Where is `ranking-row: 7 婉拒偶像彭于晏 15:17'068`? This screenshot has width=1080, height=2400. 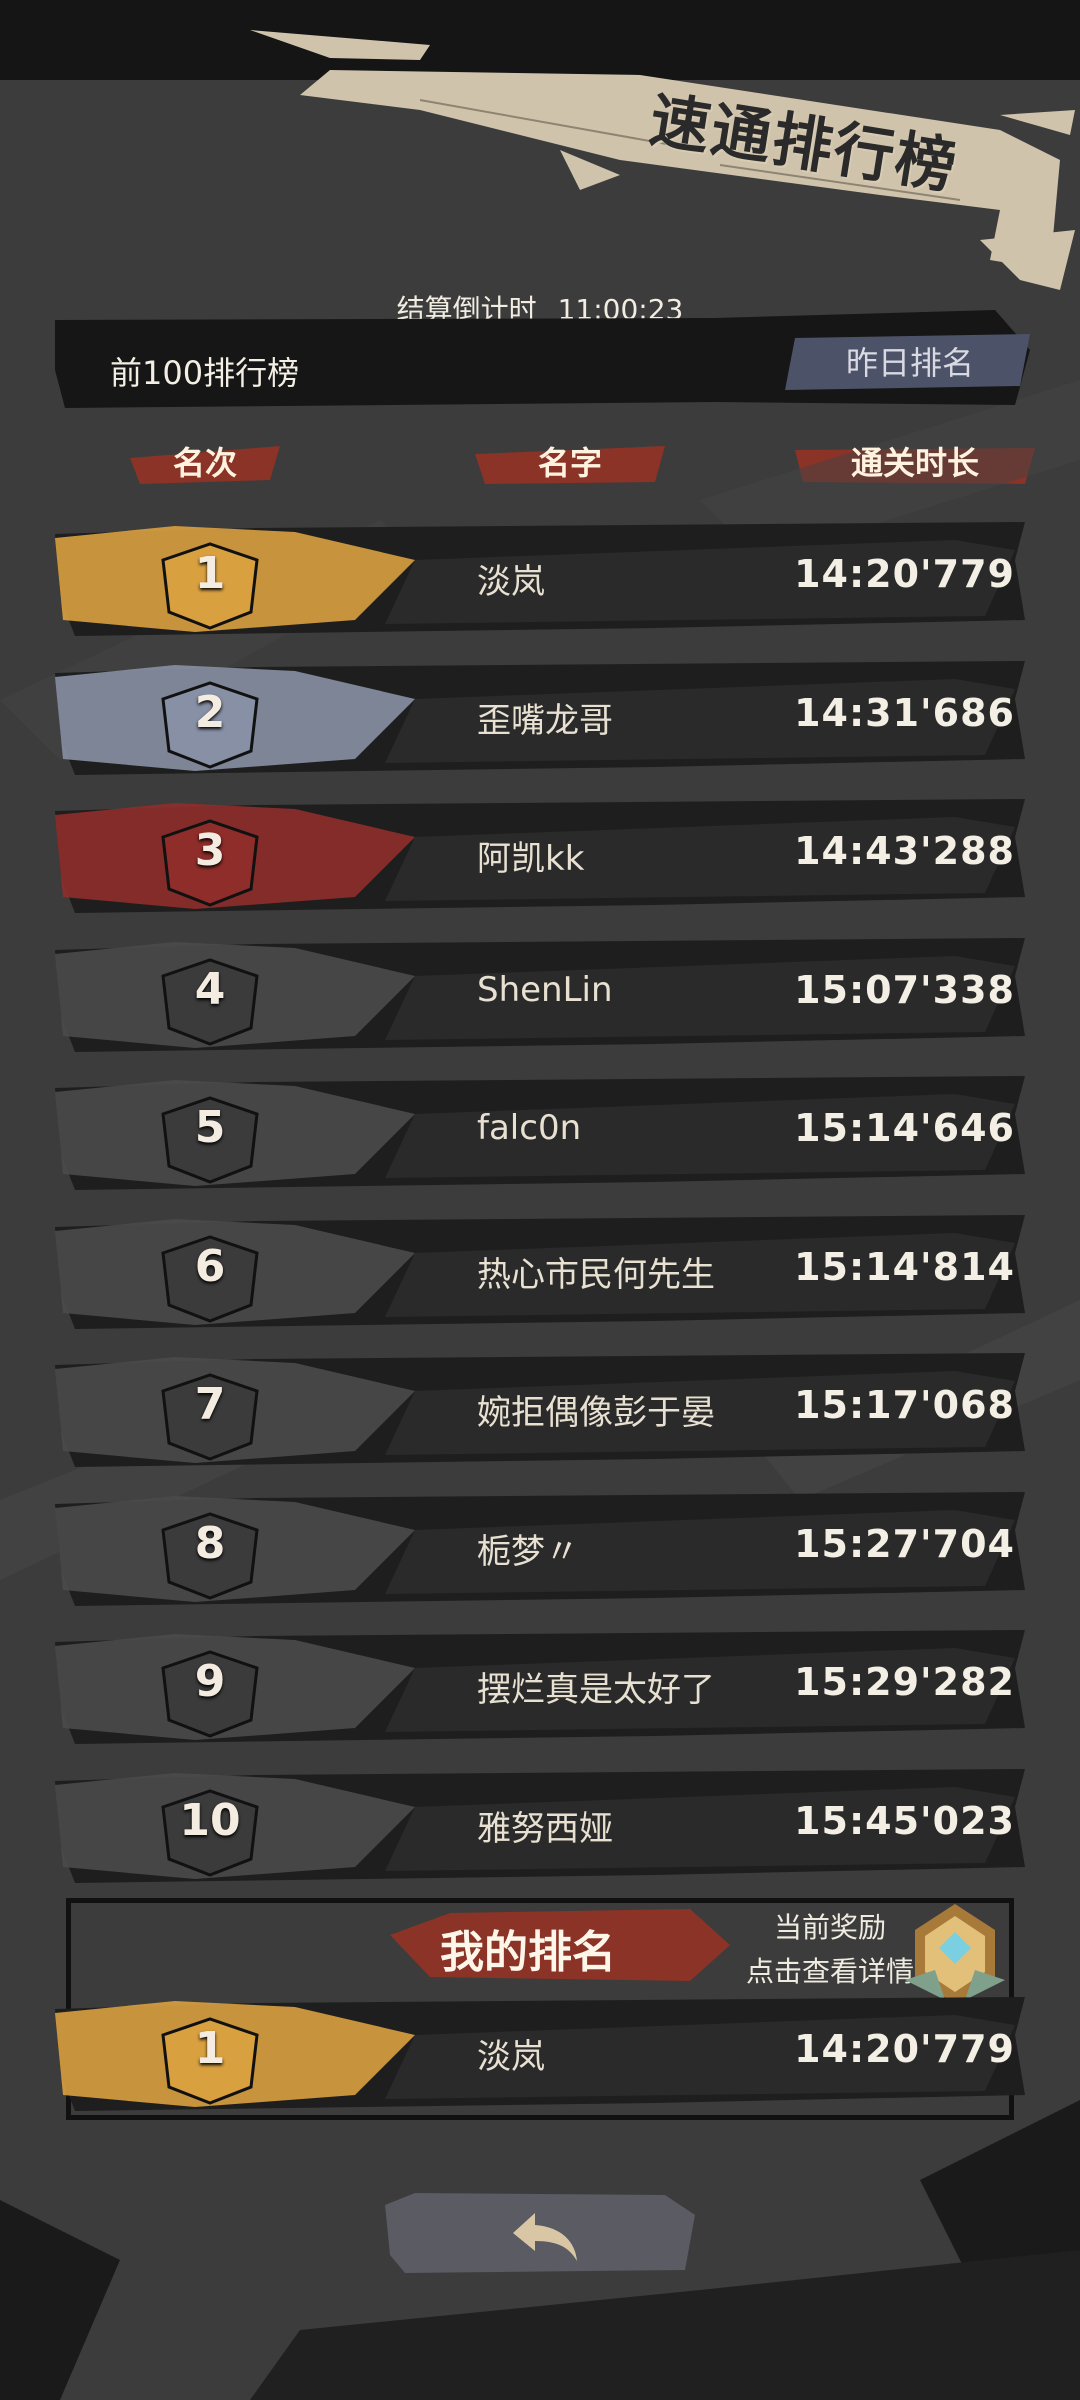 ranking-row: 7 婉拒偶像彭于晏 15:17'068 is located at coordinates (540, 1410).